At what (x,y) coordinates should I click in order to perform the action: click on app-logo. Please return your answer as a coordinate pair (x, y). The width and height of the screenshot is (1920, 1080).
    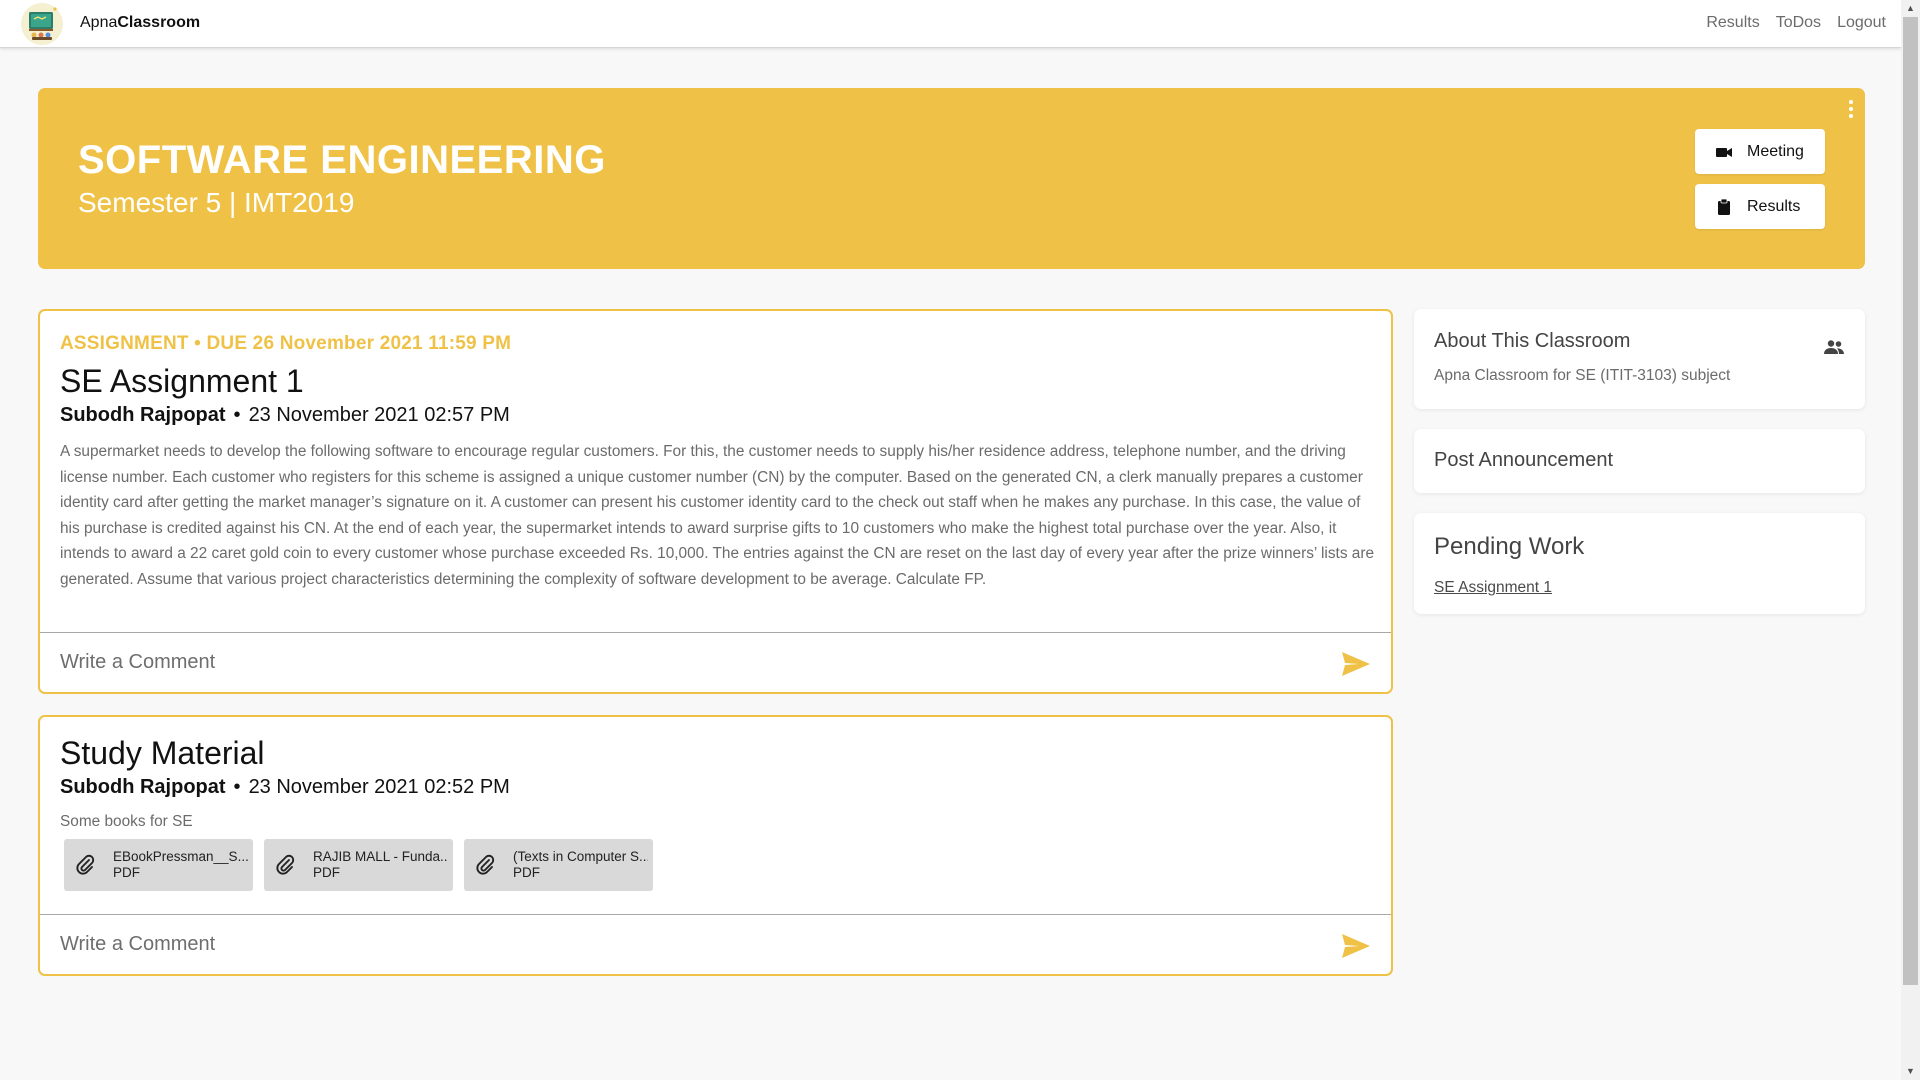
    Looking at the image, I should click on (42, 24).